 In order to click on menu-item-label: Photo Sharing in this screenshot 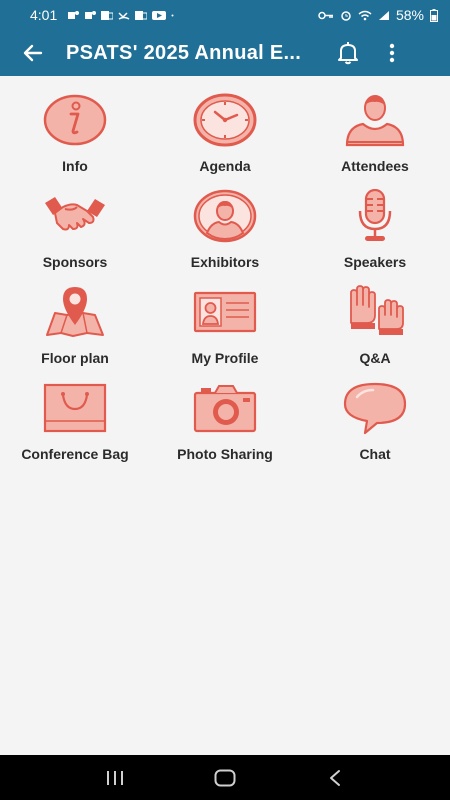, I will do `click(225, 454)`.